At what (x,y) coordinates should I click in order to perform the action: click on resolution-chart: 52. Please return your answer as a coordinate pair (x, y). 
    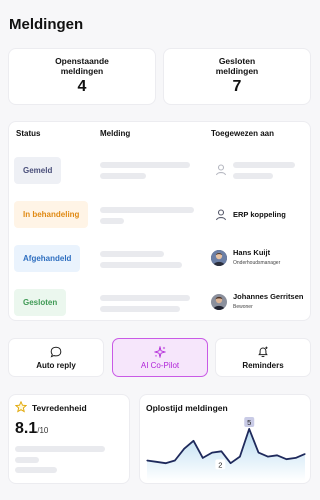
    Looking at the image, I should click on (226, 448).